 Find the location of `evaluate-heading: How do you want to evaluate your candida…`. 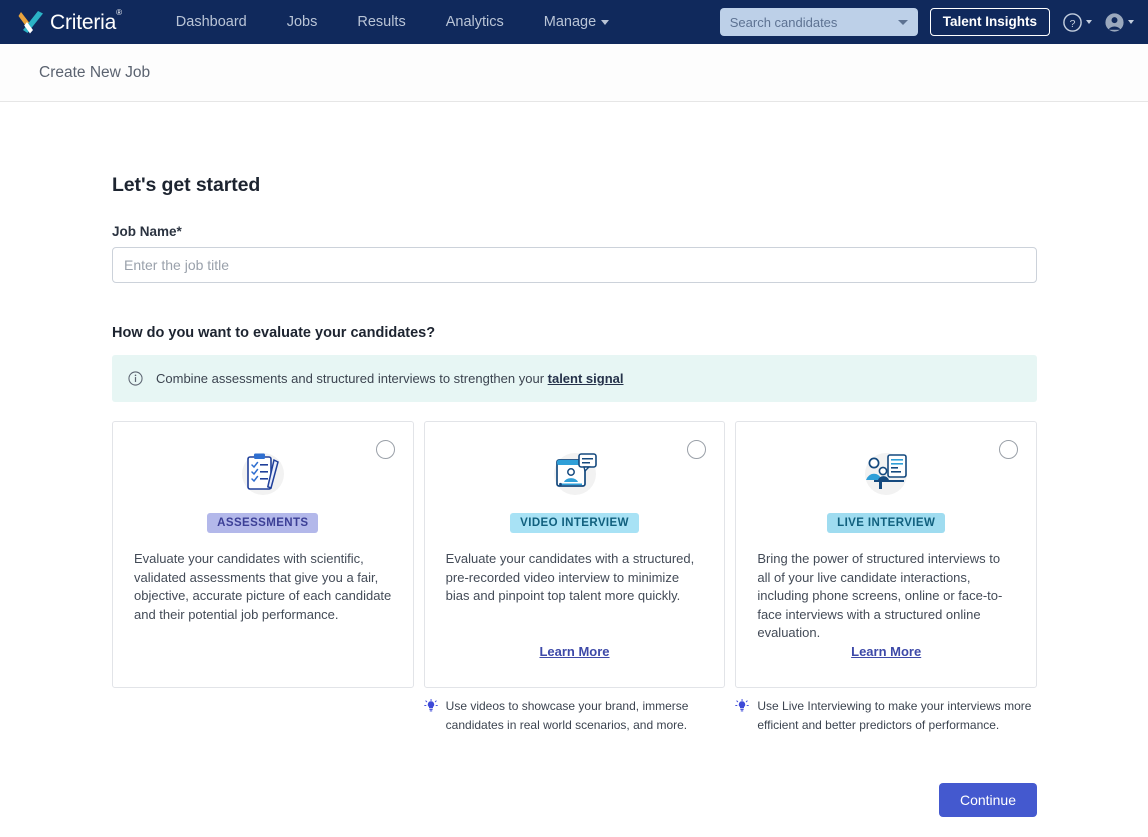

evaluate-heading: How do you want to evaluate your candida… is located at coordinates (274, 333).